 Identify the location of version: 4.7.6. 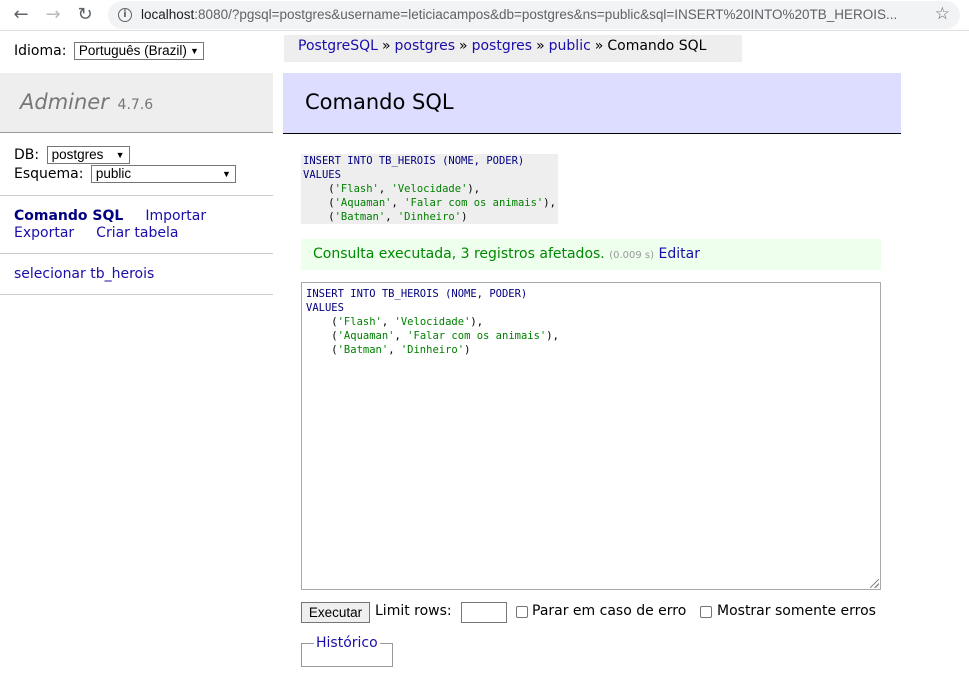
(135, 105).